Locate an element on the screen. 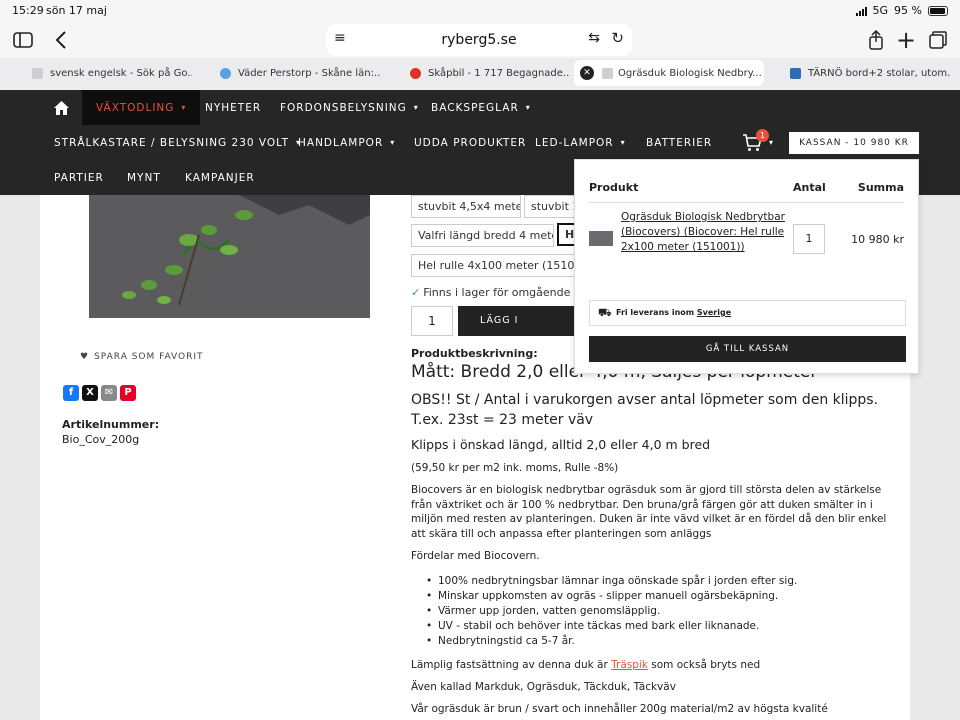  status-date: sön 17 maj is located at coordinates (76, 10).